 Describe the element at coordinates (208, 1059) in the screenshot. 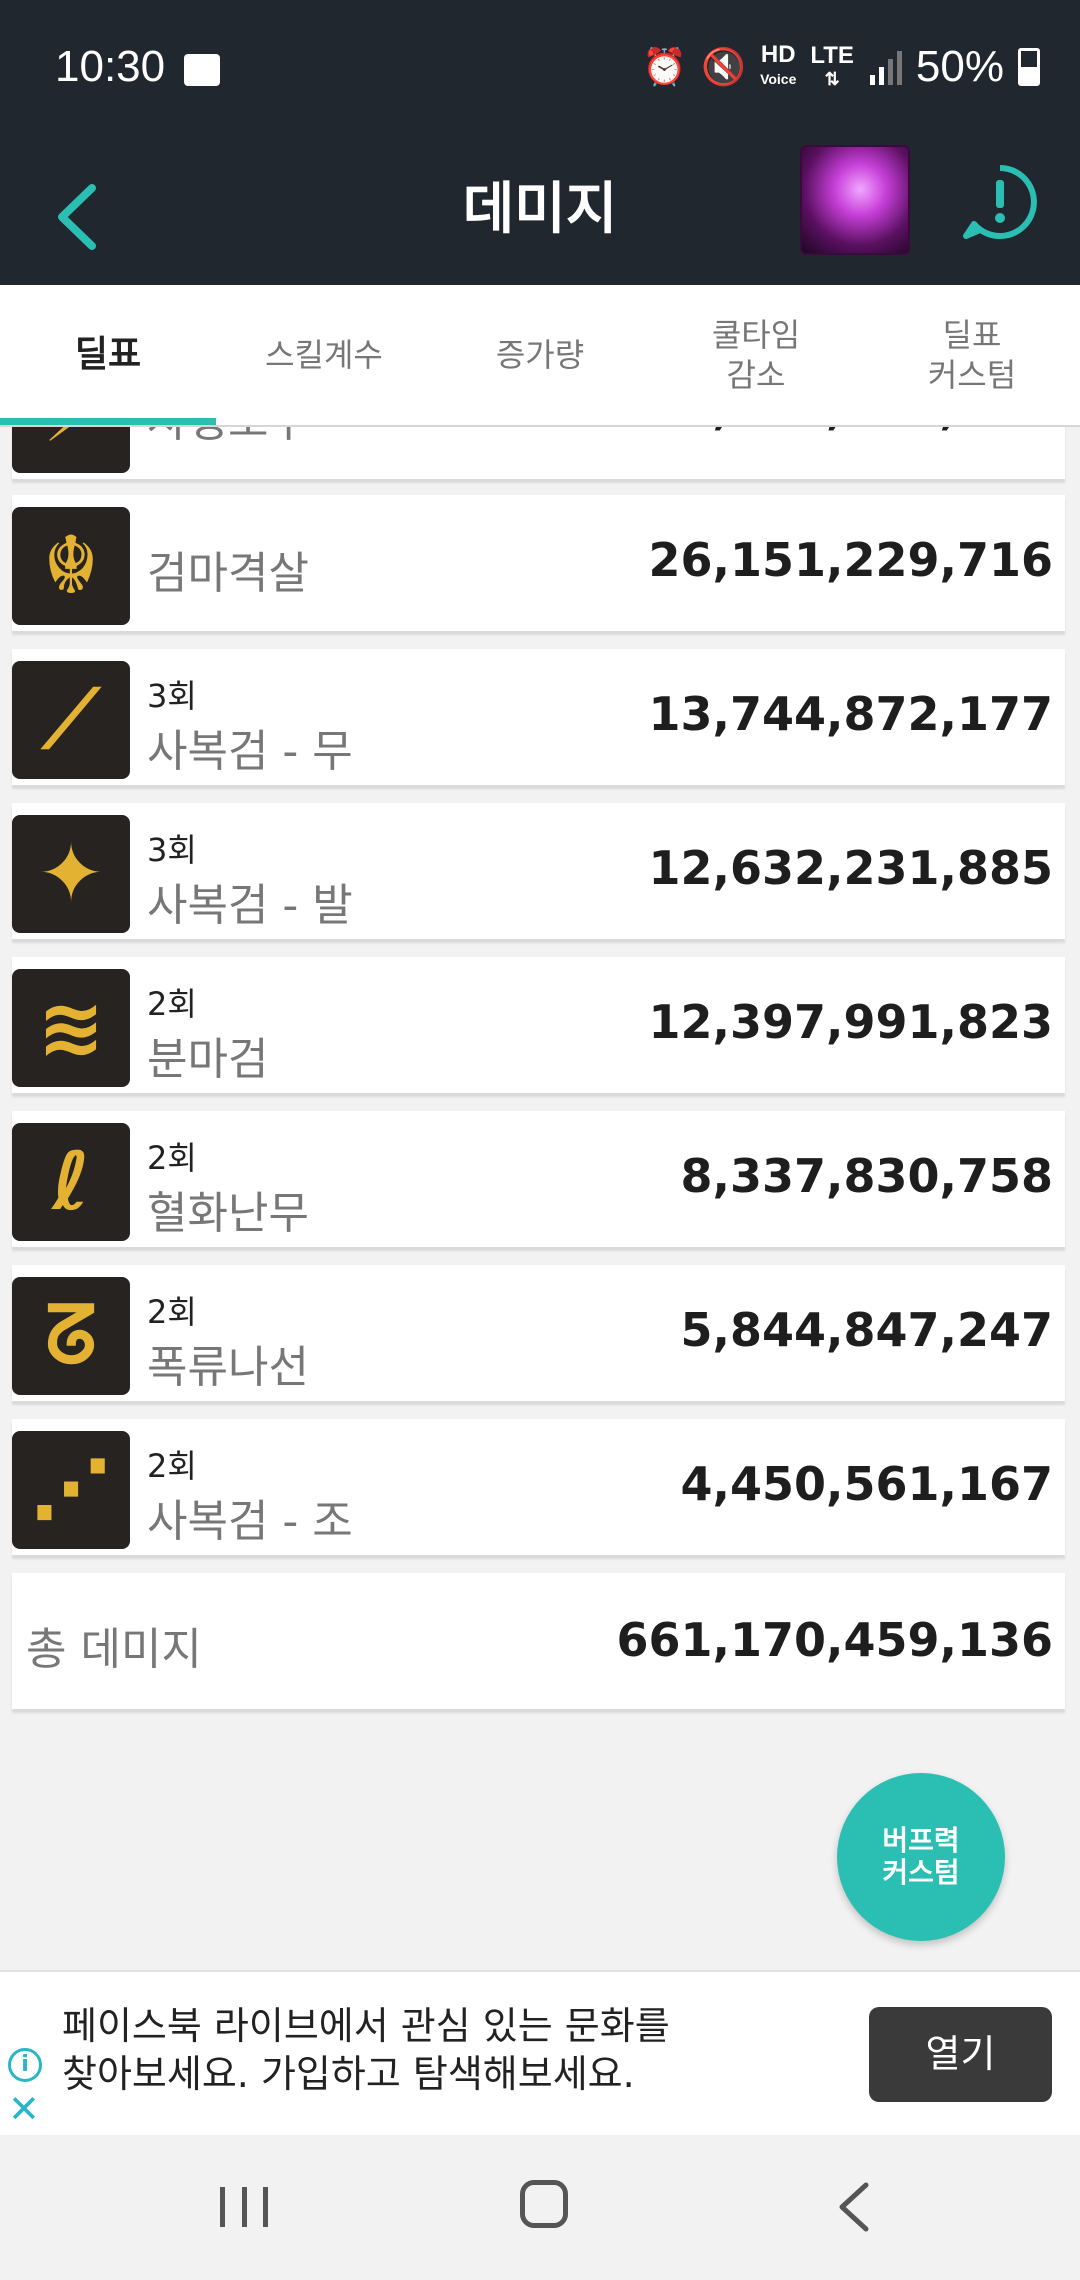

I see `skill-name: 분마검` at that location.